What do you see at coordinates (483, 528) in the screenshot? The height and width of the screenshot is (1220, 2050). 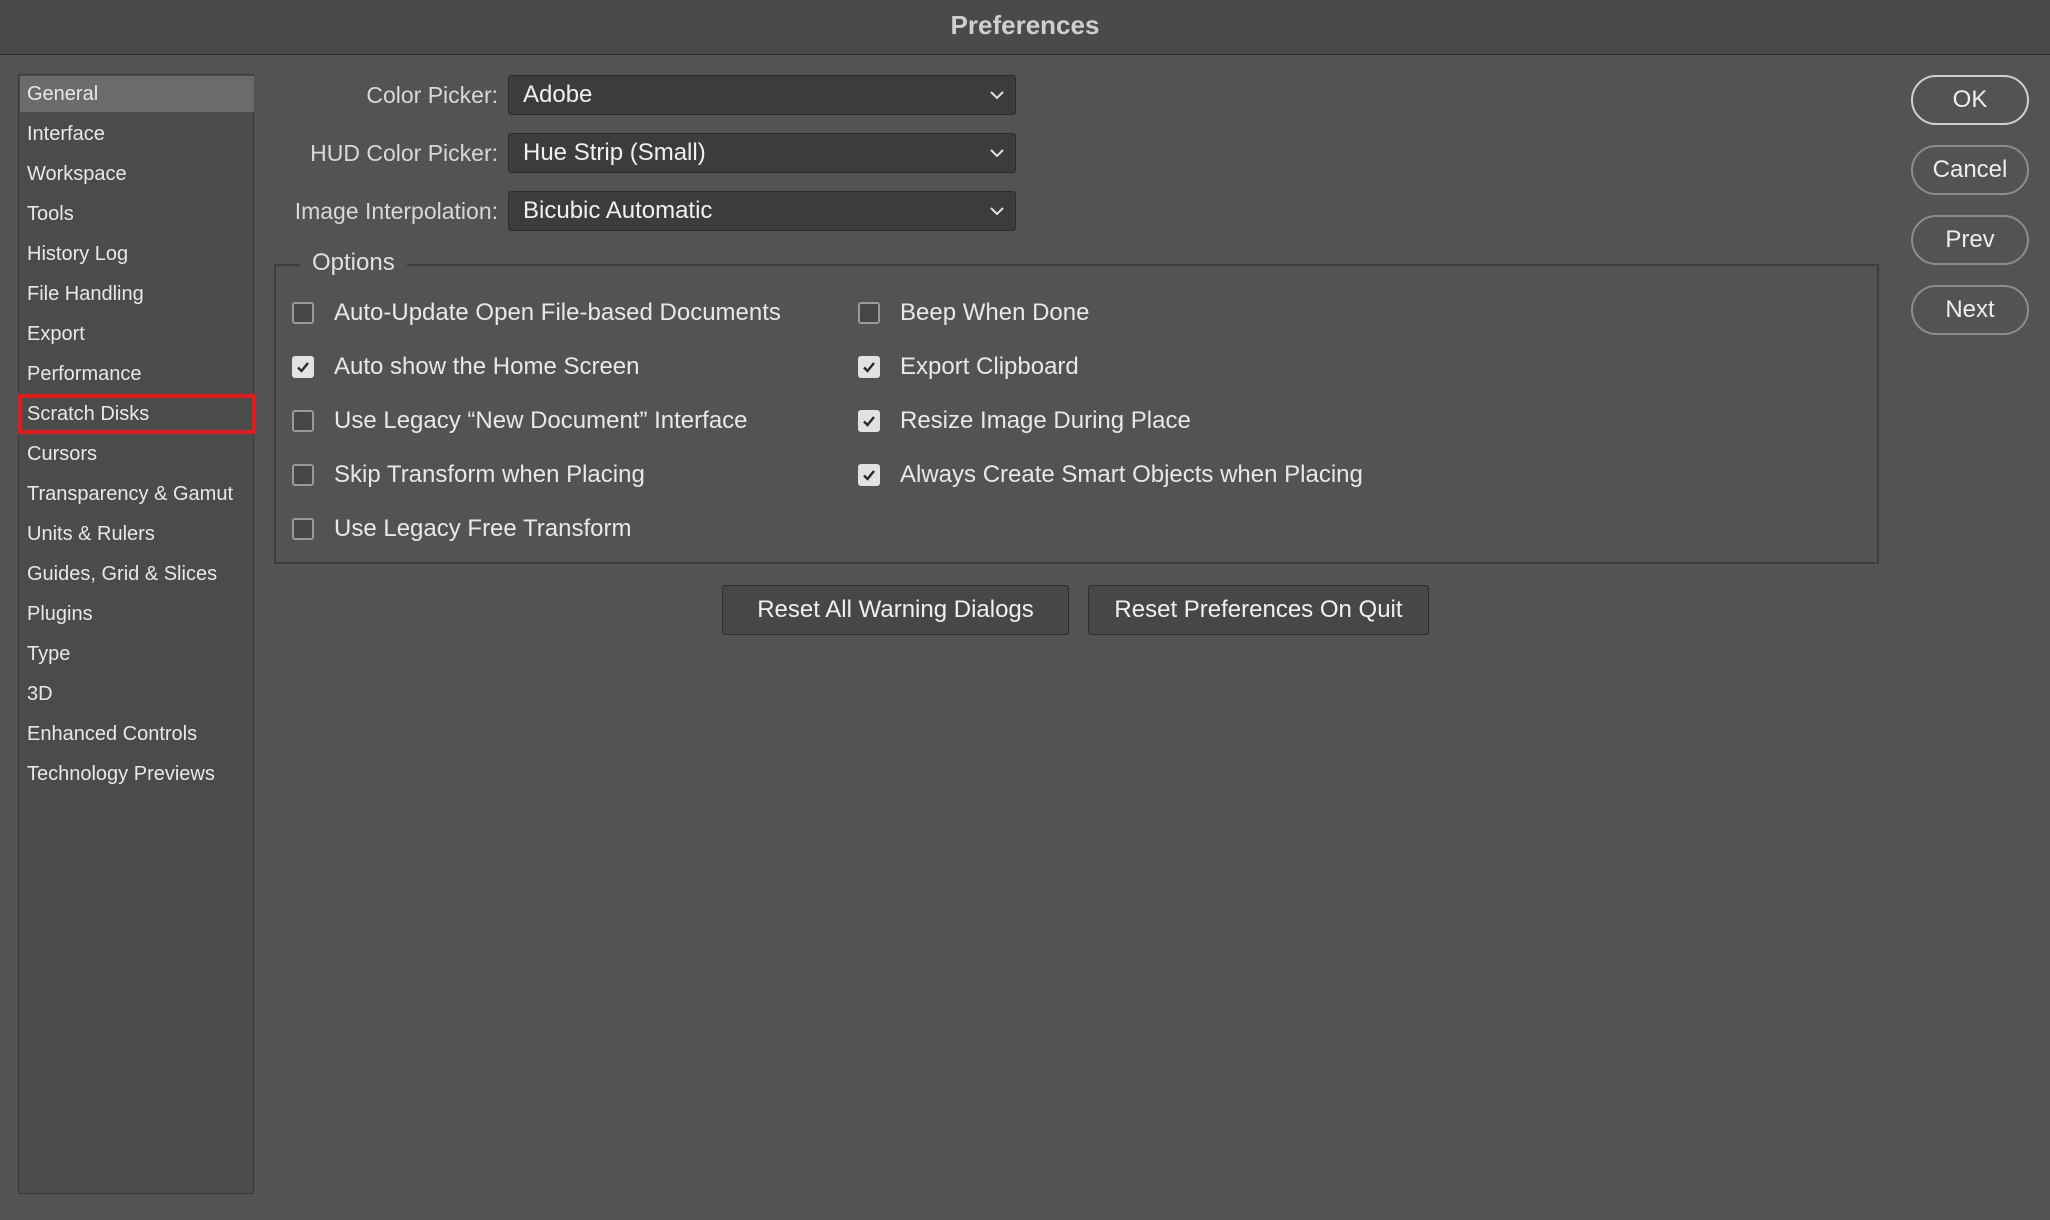 I see `option-label: Use Legacy Free Transform` at bounding box center [483, 528].